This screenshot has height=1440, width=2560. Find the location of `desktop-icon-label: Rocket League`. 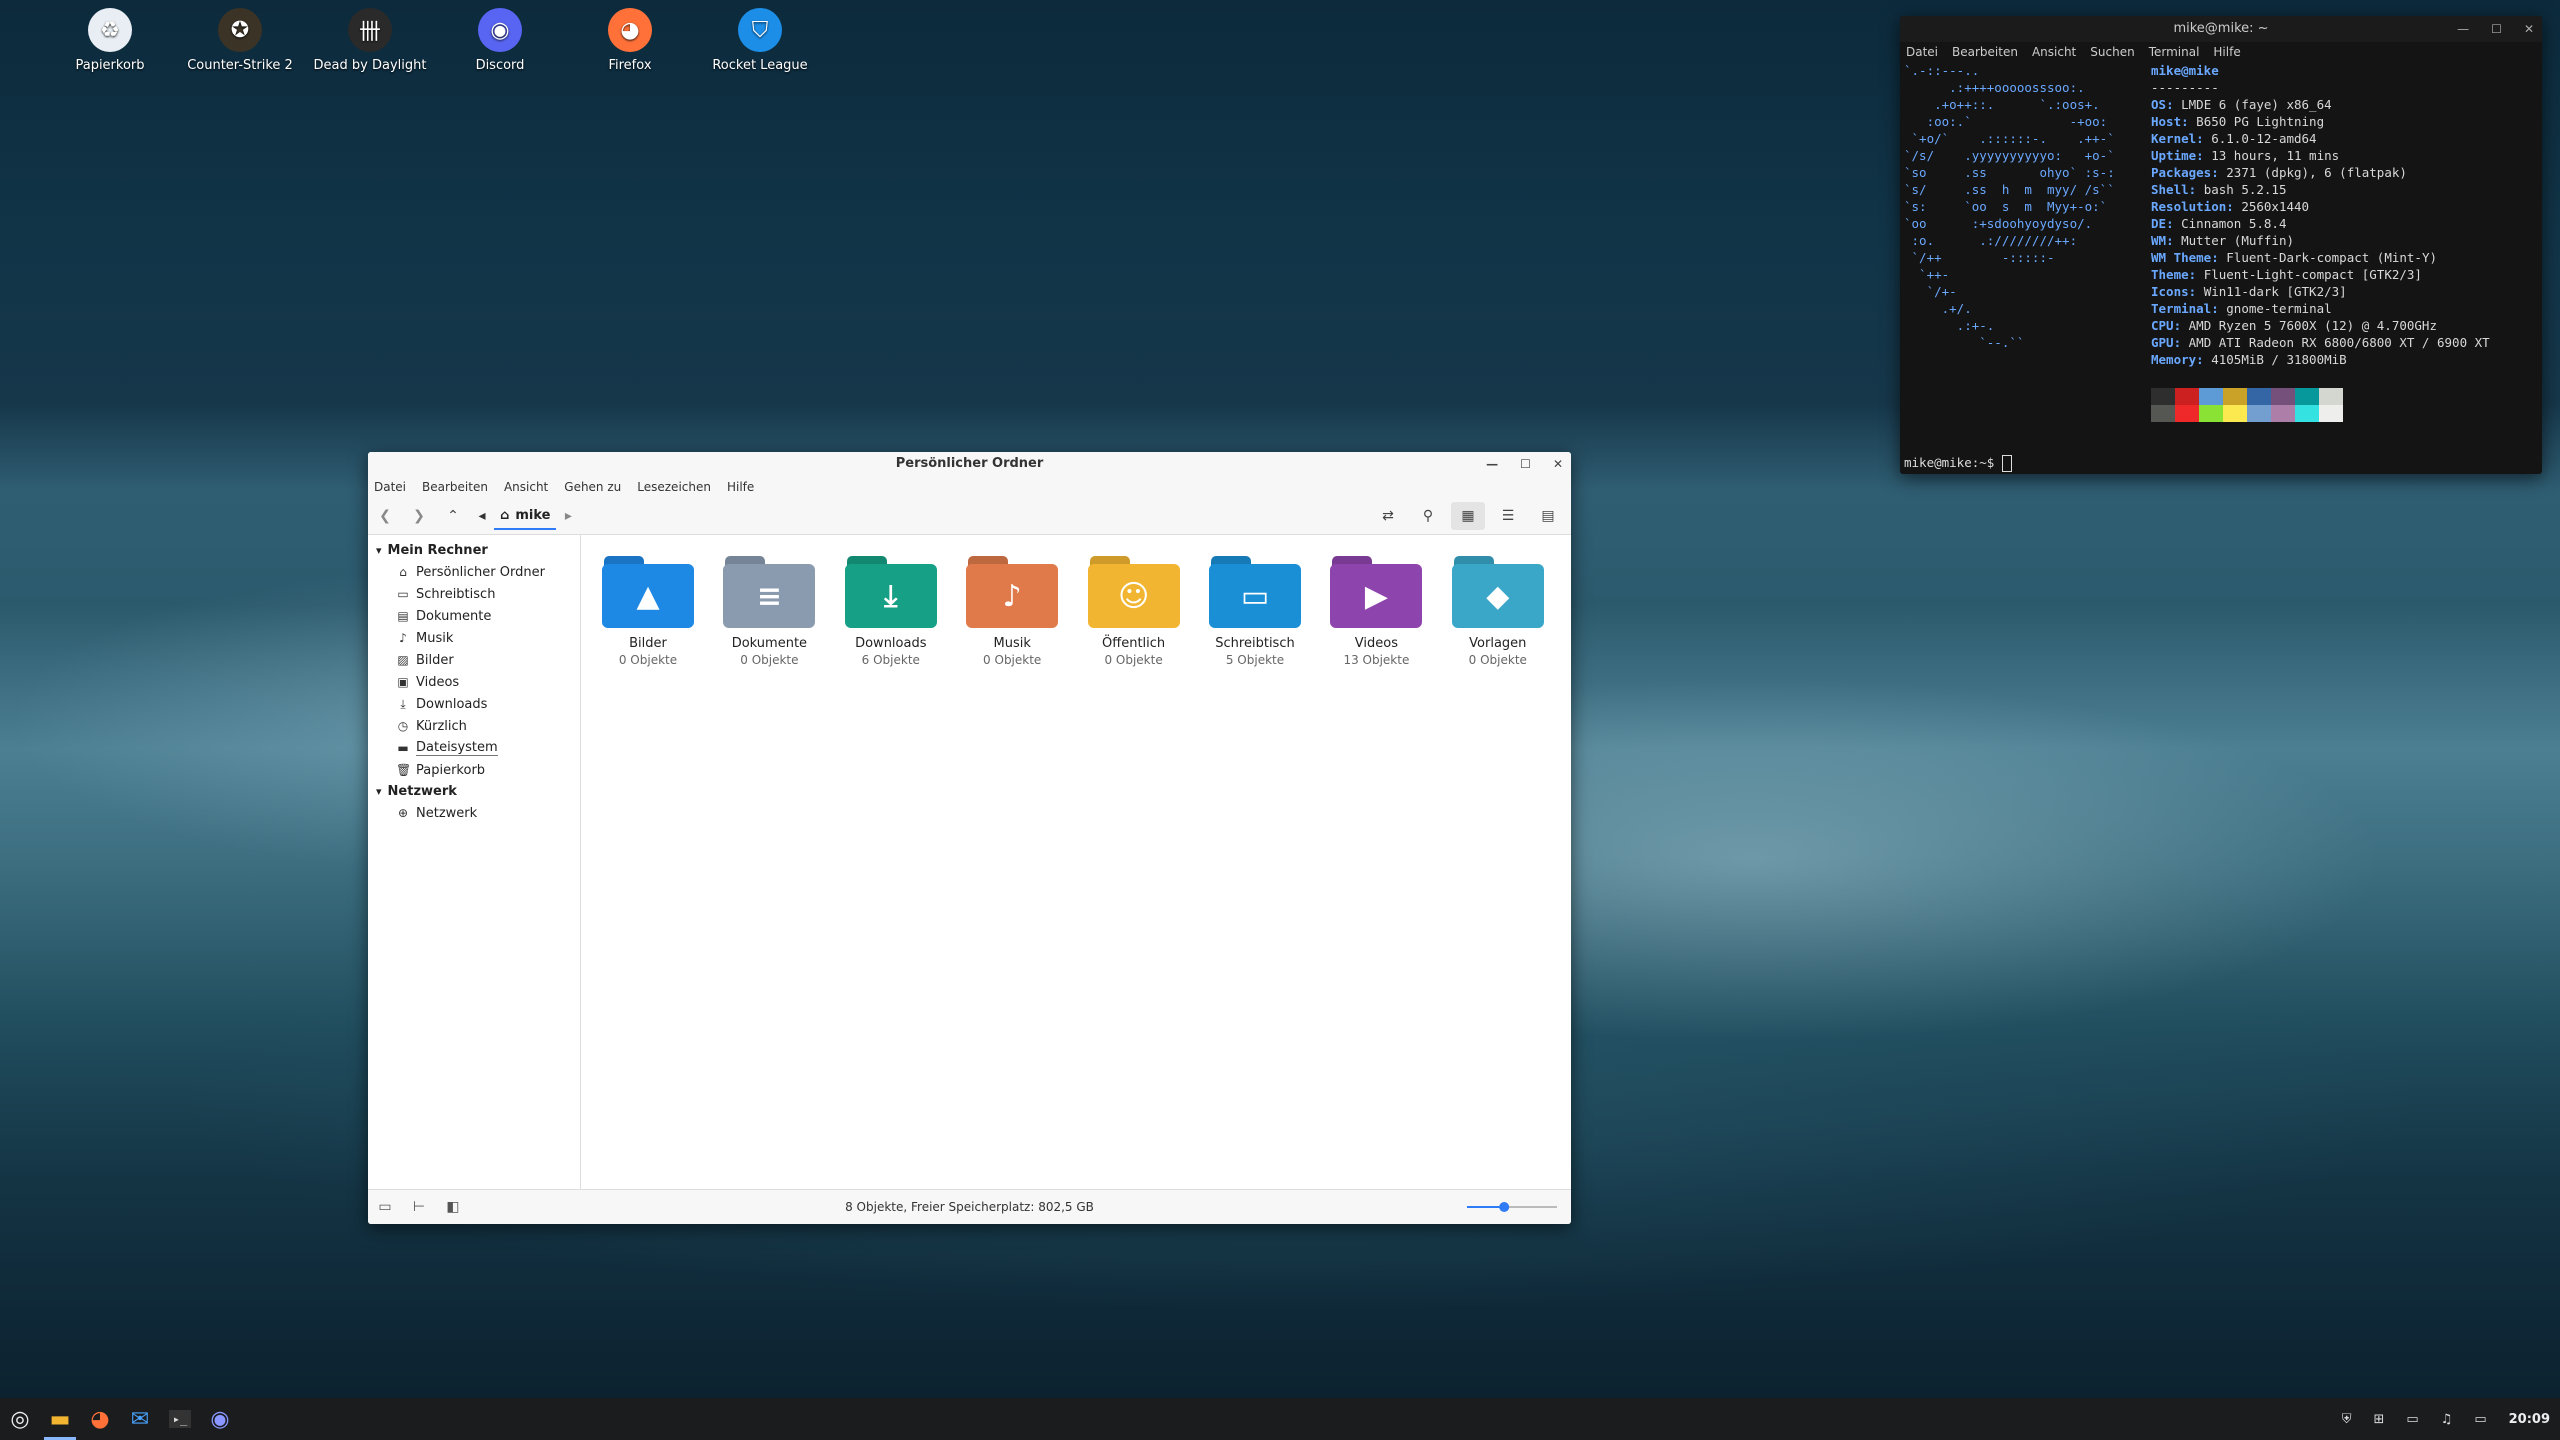

desktop-icon-label: Rocket League is located at coordinates (760, 65).